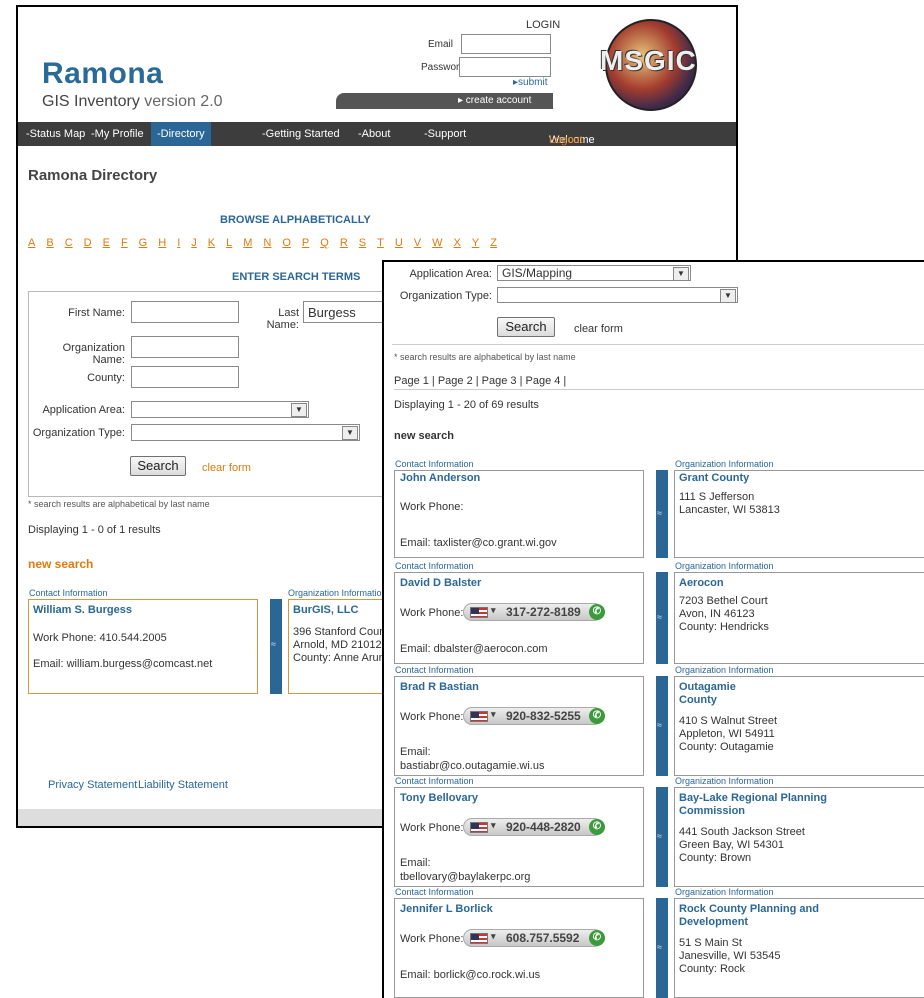 This screenshot has height=998, width=924. What do you see at coordinates (183, 785) in the screenshot?
I see `liability-link: Liability Statement` at bounding box center [183, 785].